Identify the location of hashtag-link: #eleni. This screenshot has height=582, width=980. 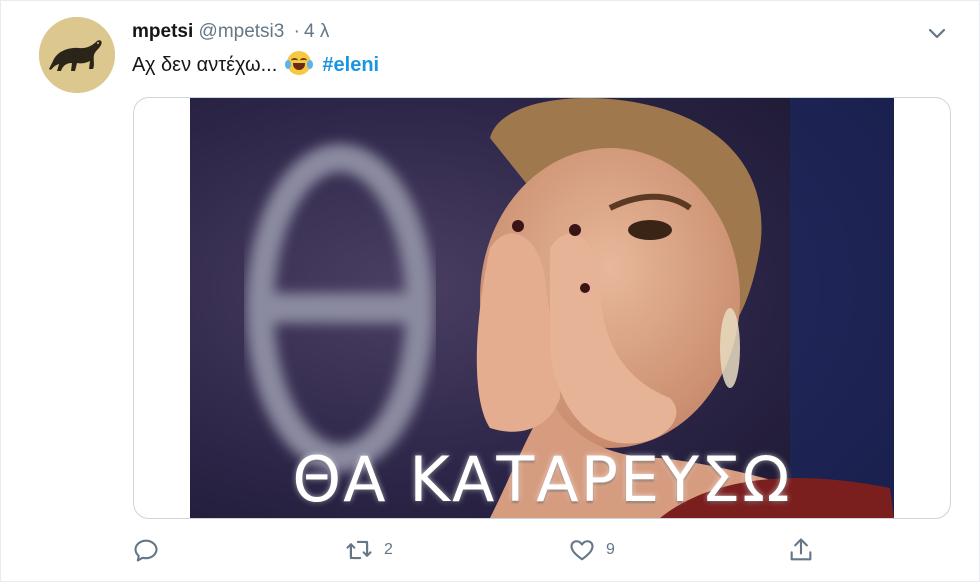
(350, 65).